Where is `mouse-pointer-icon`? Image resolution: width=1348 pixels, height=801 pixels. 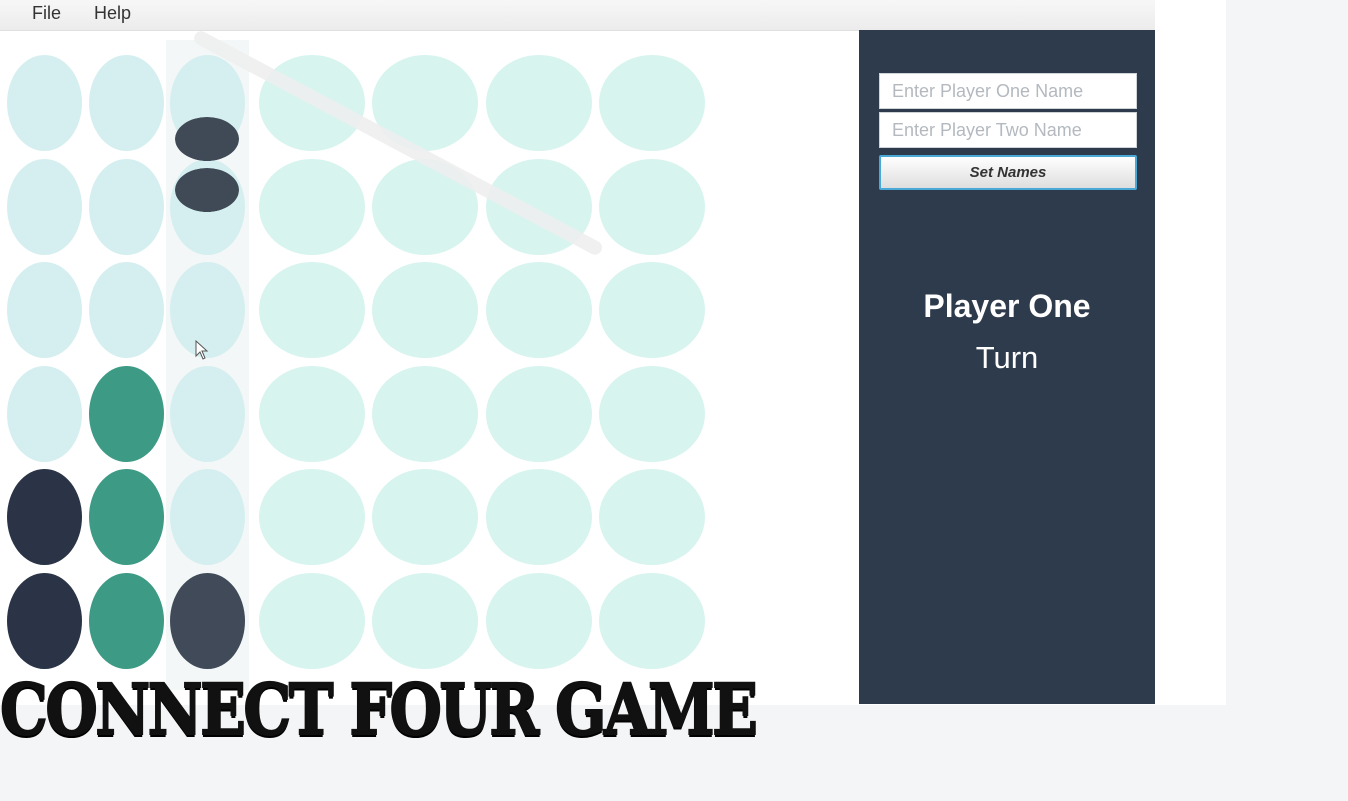
mouse-pointer-icon is located at coordinates (202, 350).